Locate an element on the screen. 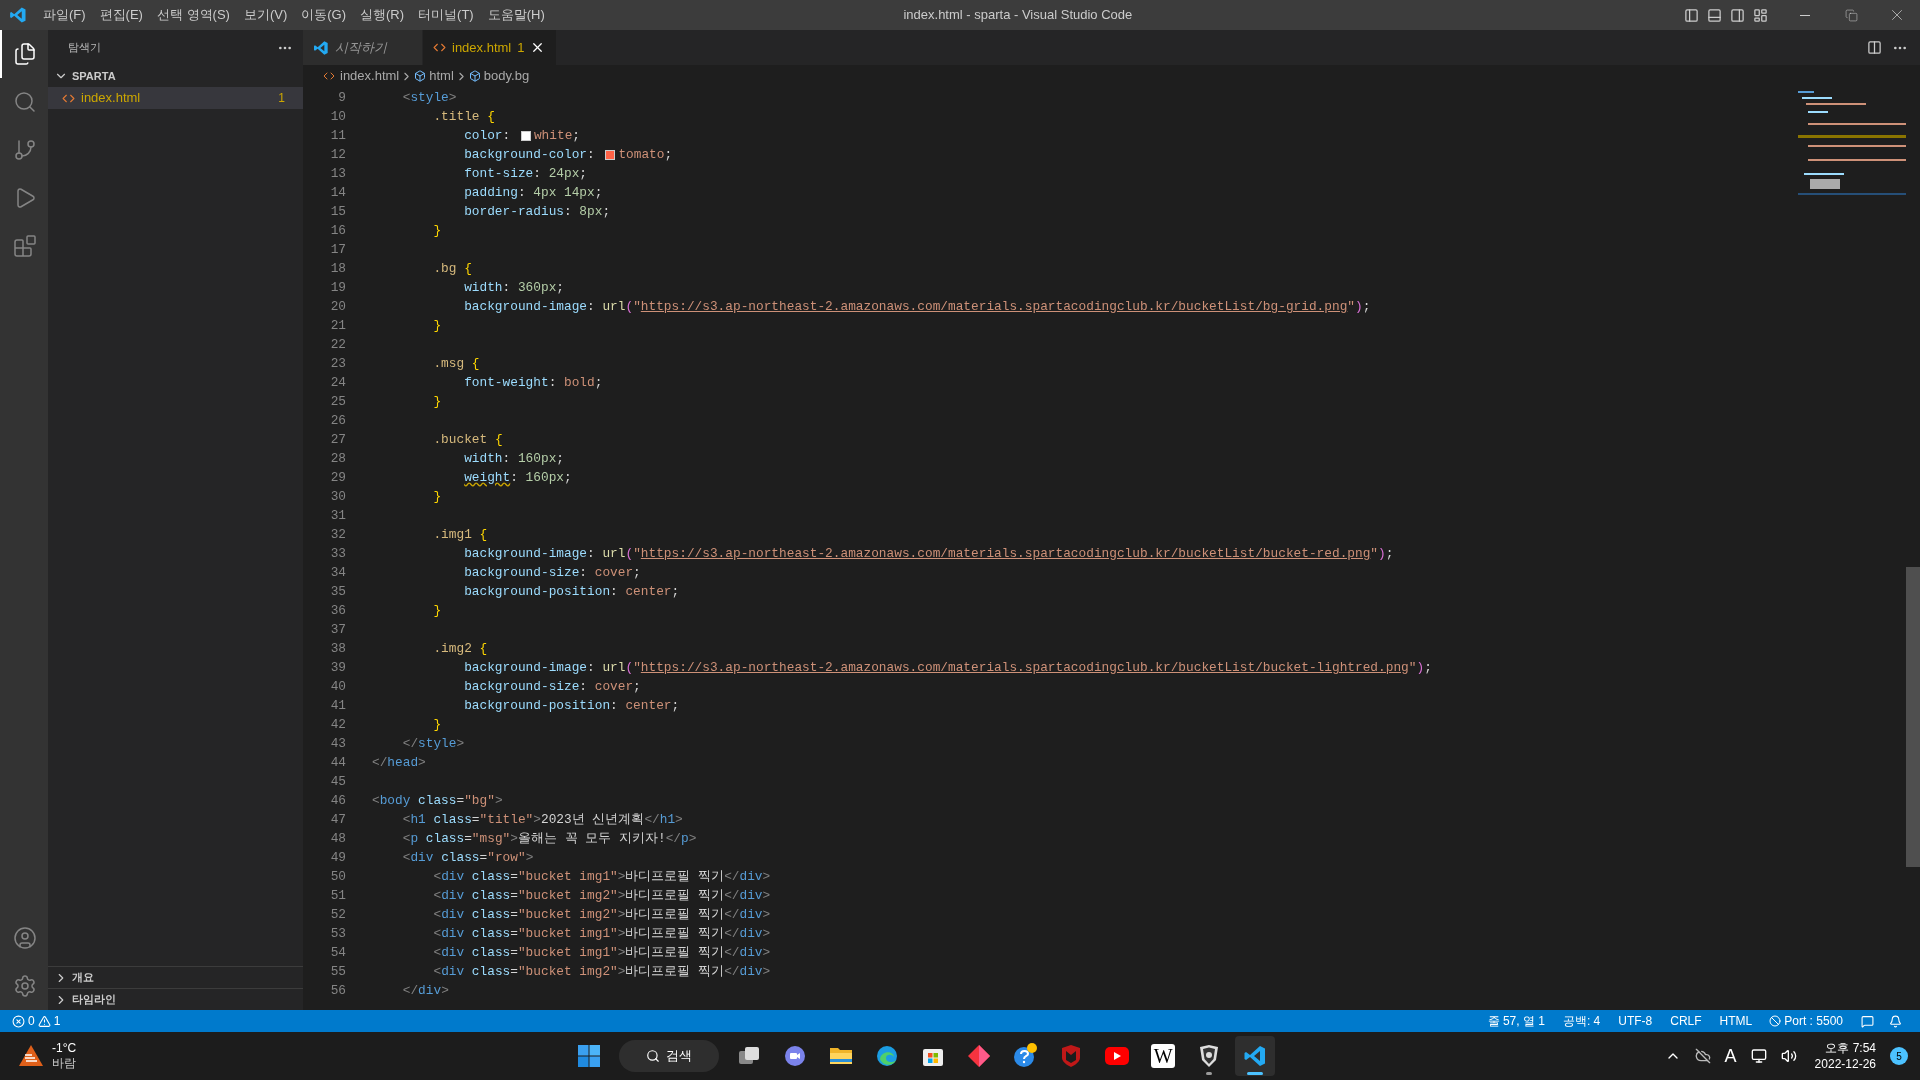  line-number: 9 is located at coordinates (341, 97).